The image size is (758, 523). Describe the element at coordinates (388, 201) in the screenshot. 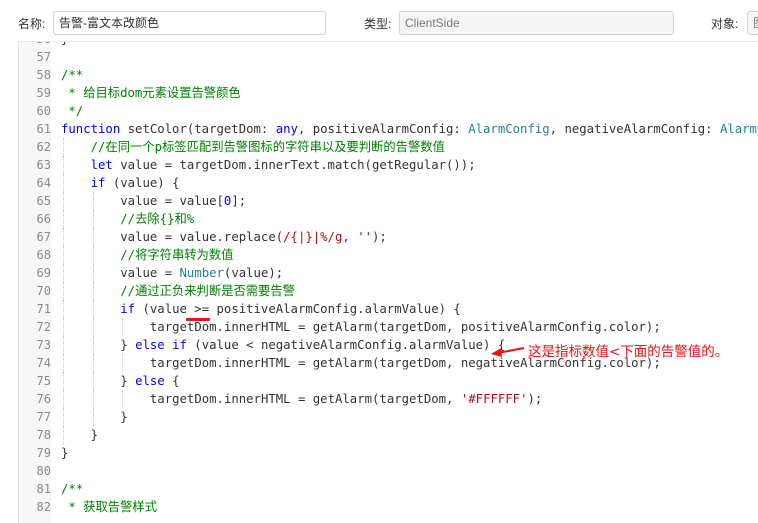

I see `code-line: 65 value = value[0];` at that location.